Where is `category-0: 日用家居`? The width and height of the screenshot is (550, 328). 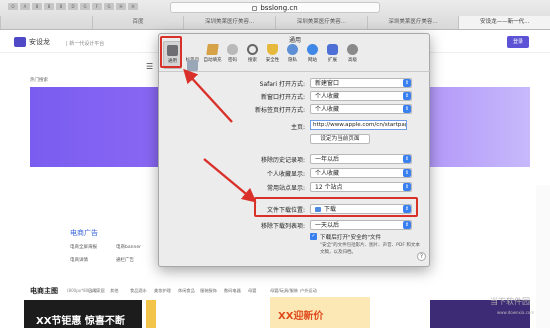 category-0: 日用家居 is located at coordinates (96, 291).